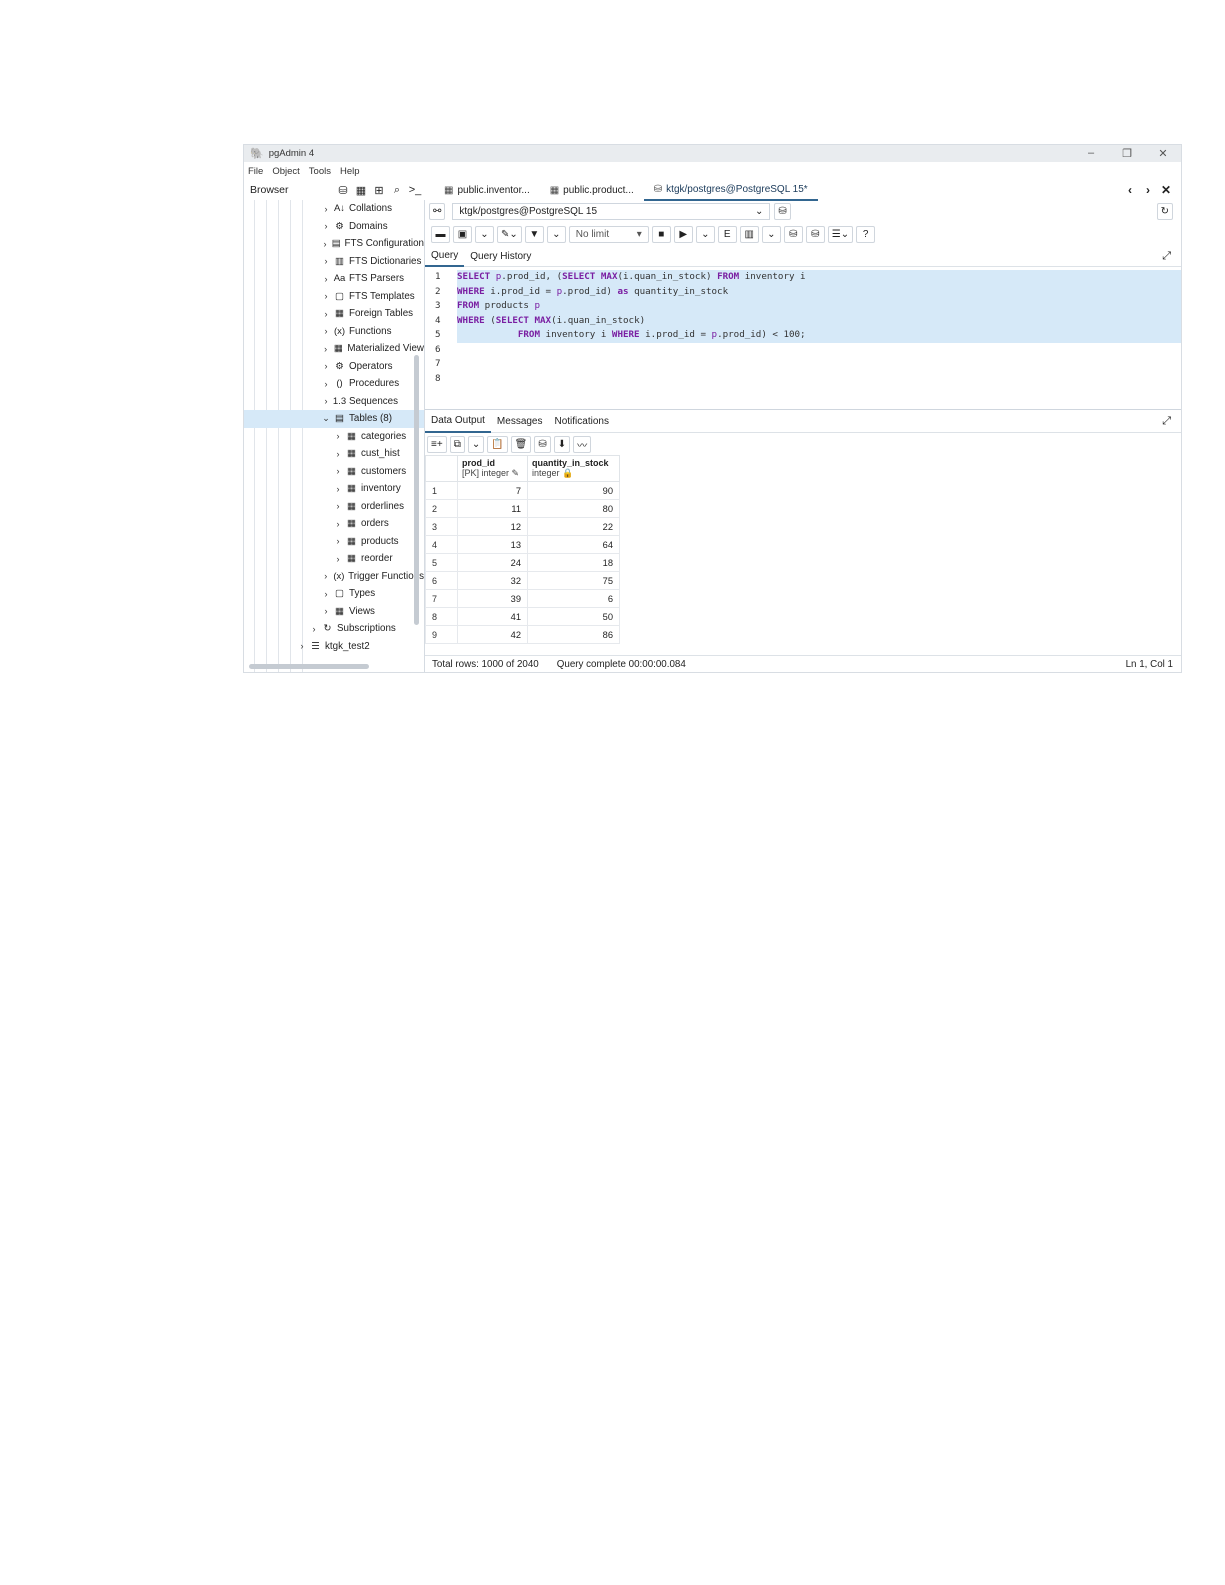  I want to click on table-cell: 75, so click(573, 580).